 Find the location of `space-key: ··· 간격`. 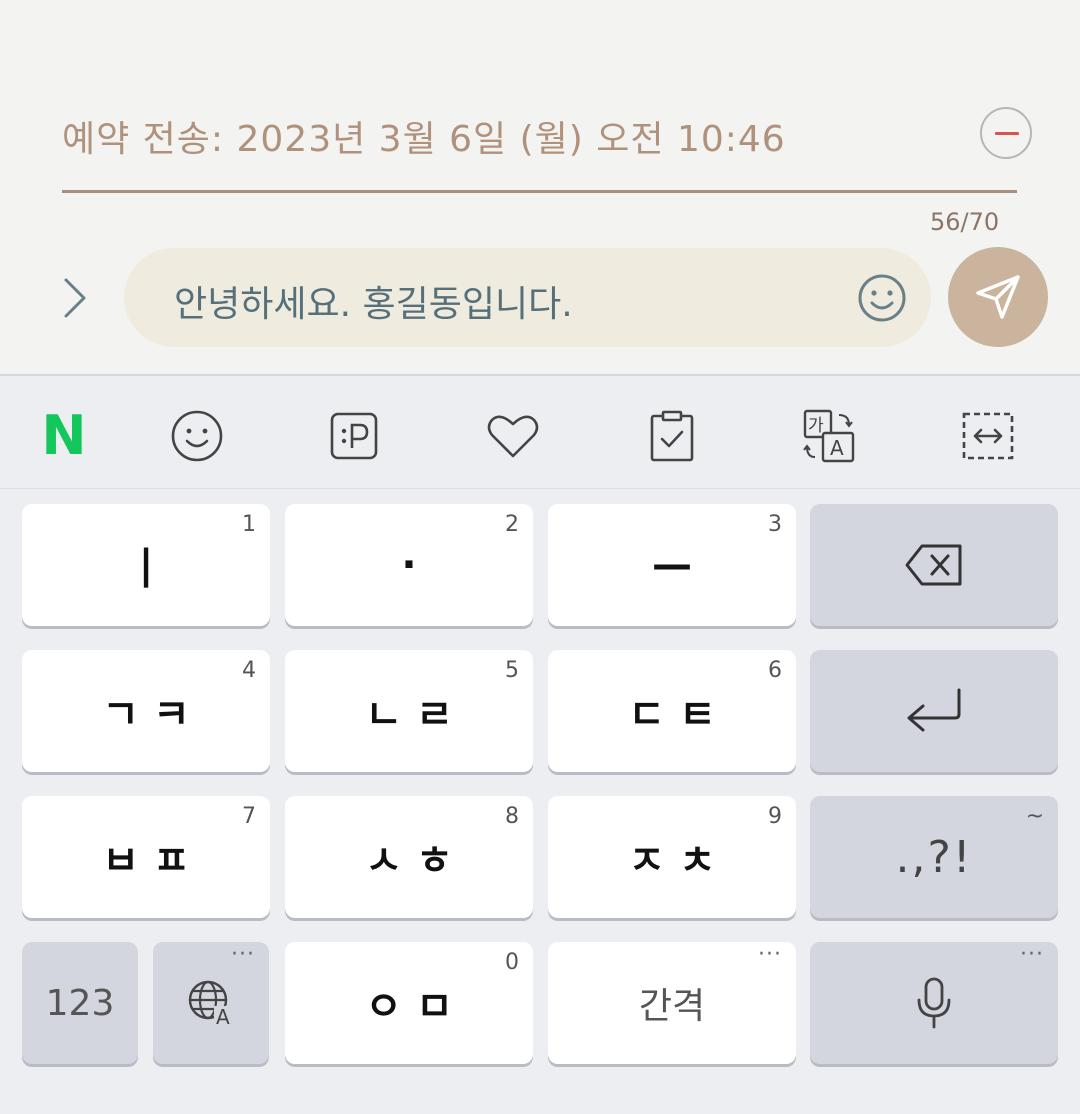

space-key: ··· 간격 is located at coordinates (672, 1003).